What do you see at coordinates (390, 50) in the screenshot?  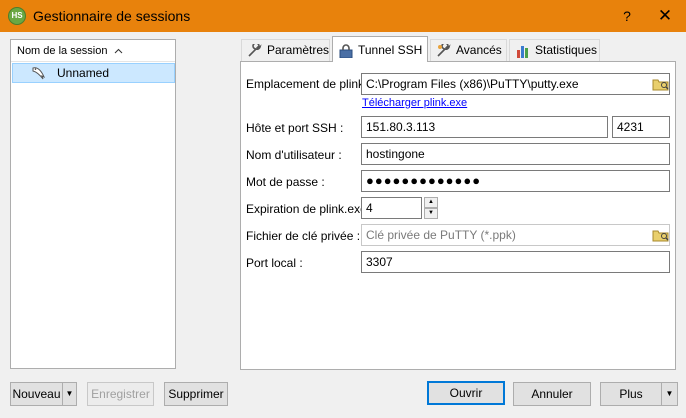 I see `tab-label: Tunnel SSH` at bounding box center [390, 50].